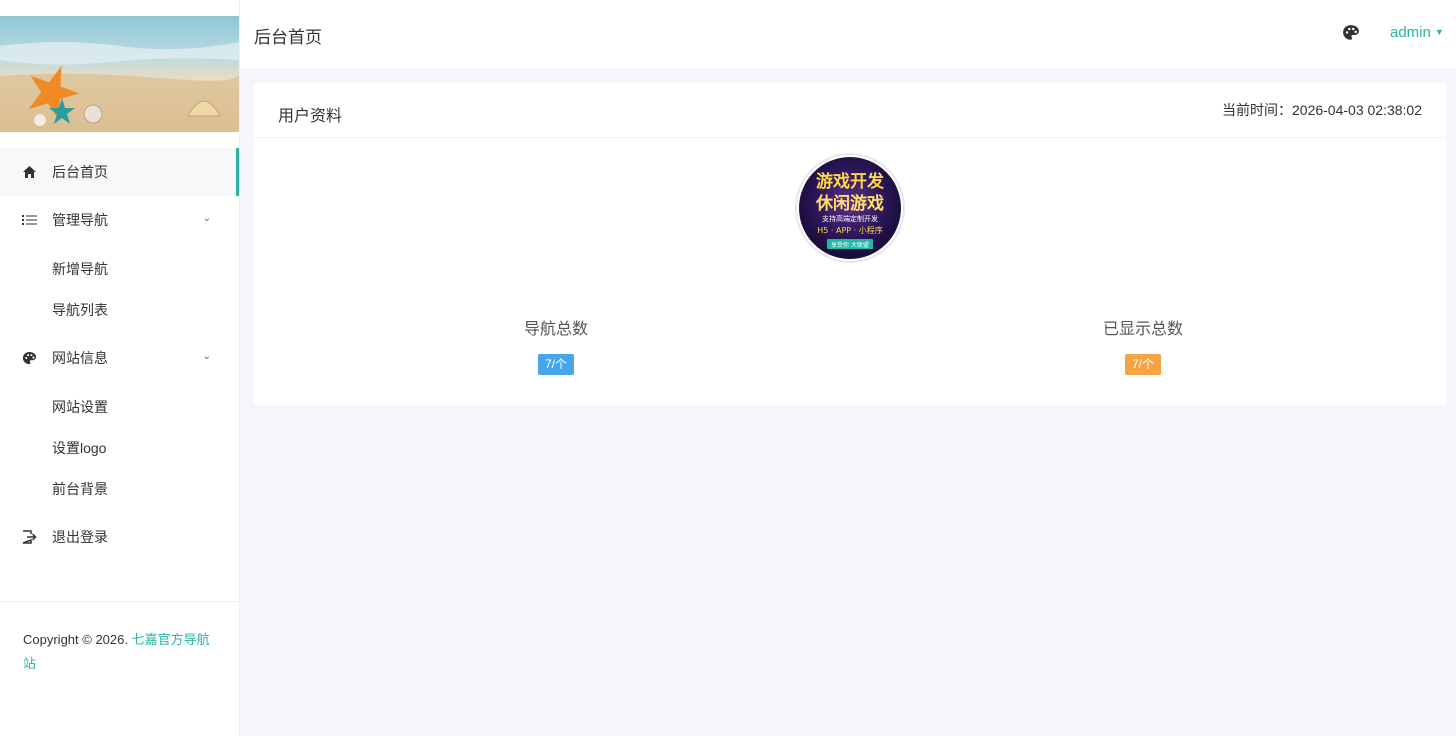 This screenshot has width=1456, height=736. I want to click on sidebar-subitem-nav-list: 导航列表, so click(119, 309).